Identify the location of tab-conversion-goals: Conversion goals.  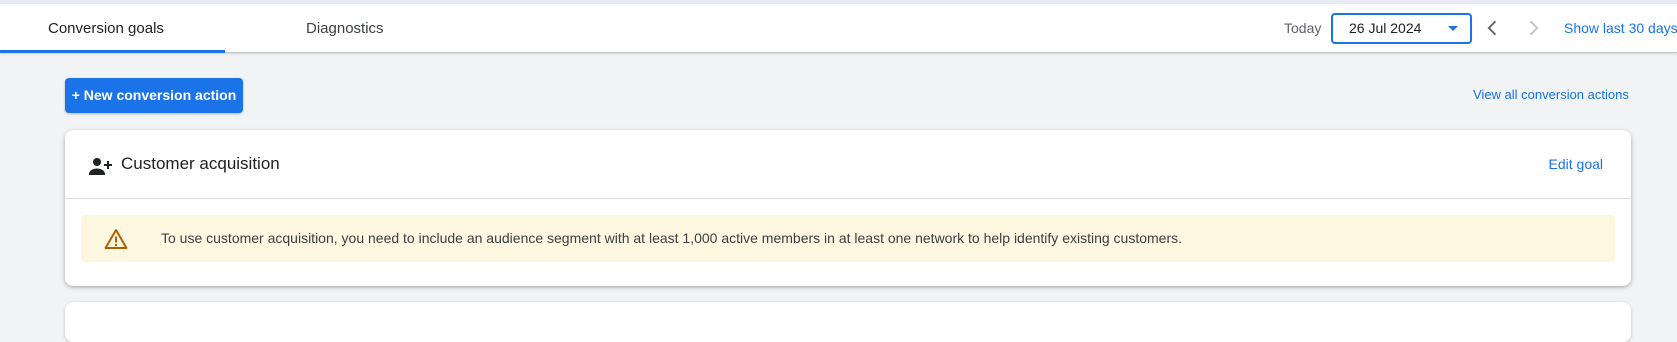
(106, 28).